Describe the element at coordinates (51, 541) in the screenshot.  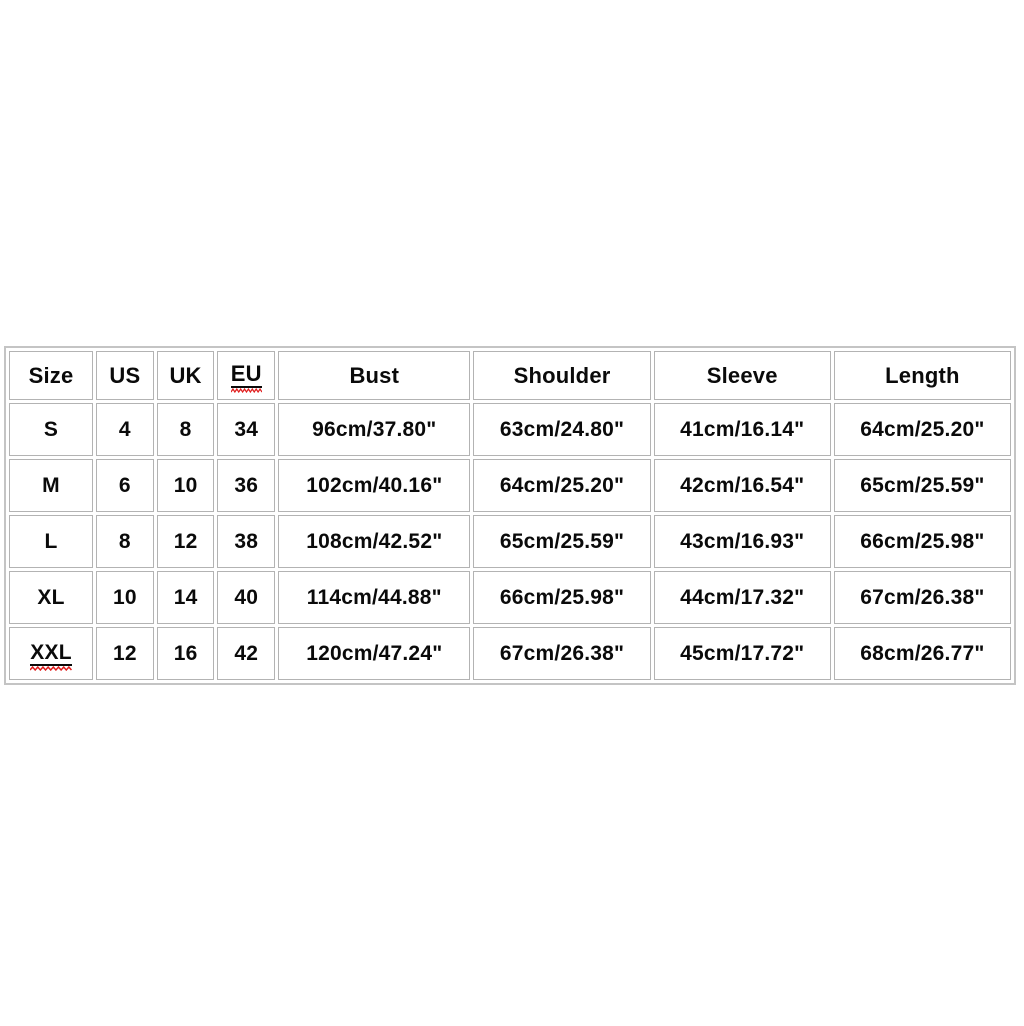
I see `cell-size-row-3: L` at that location.